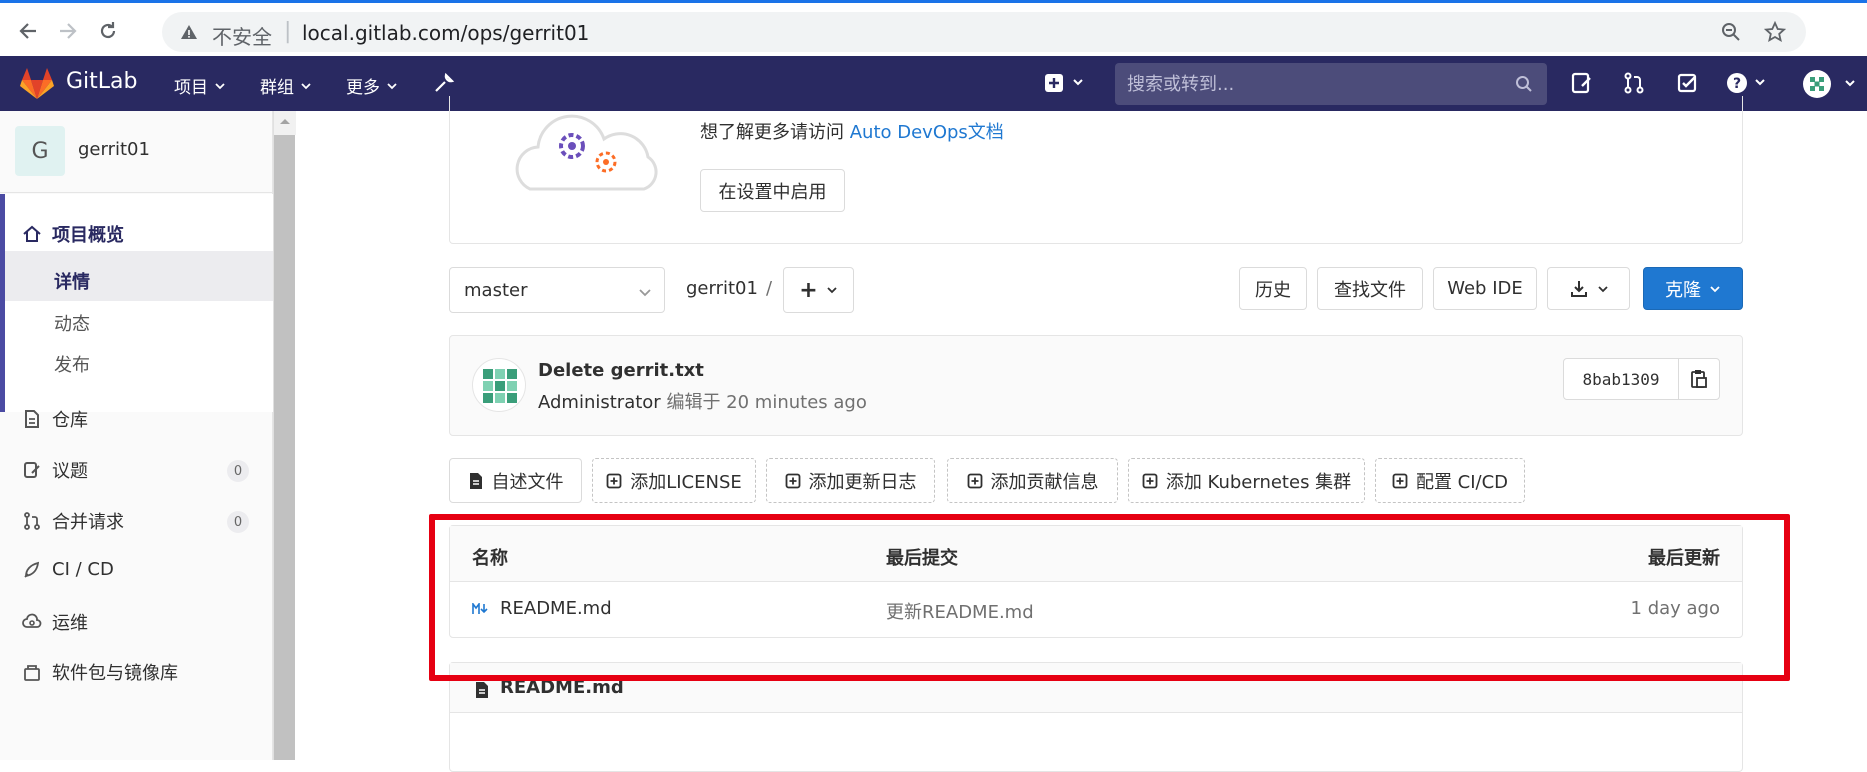 This screenshot has width=1867, height=772. I want to click on sidebar-scrollbar, so click(284, 435).